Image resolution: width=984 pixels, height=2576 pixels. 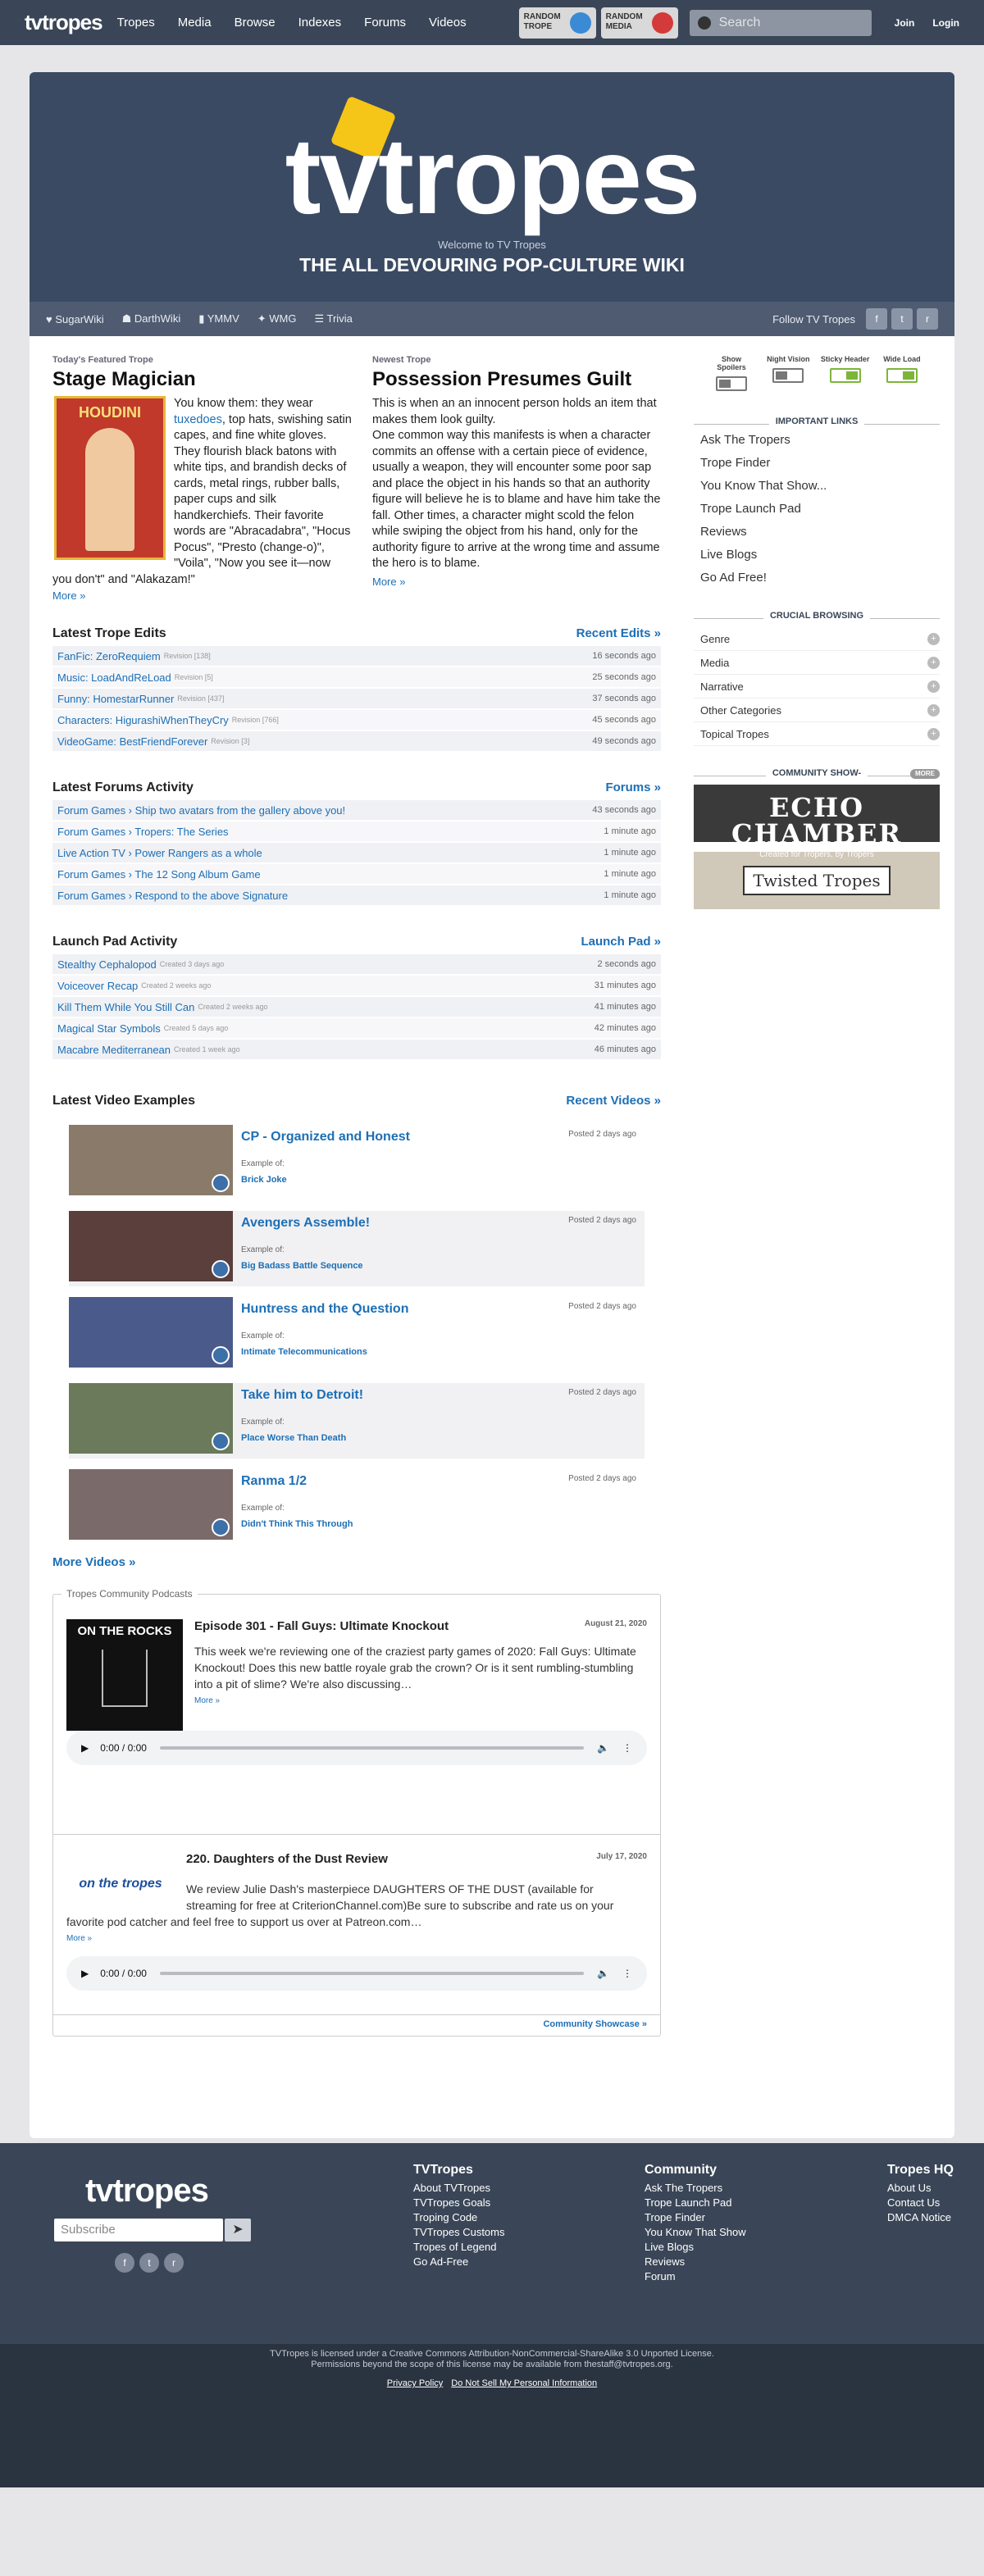 I want to click on footer-link: About Us, so click(x=920, y=2188).